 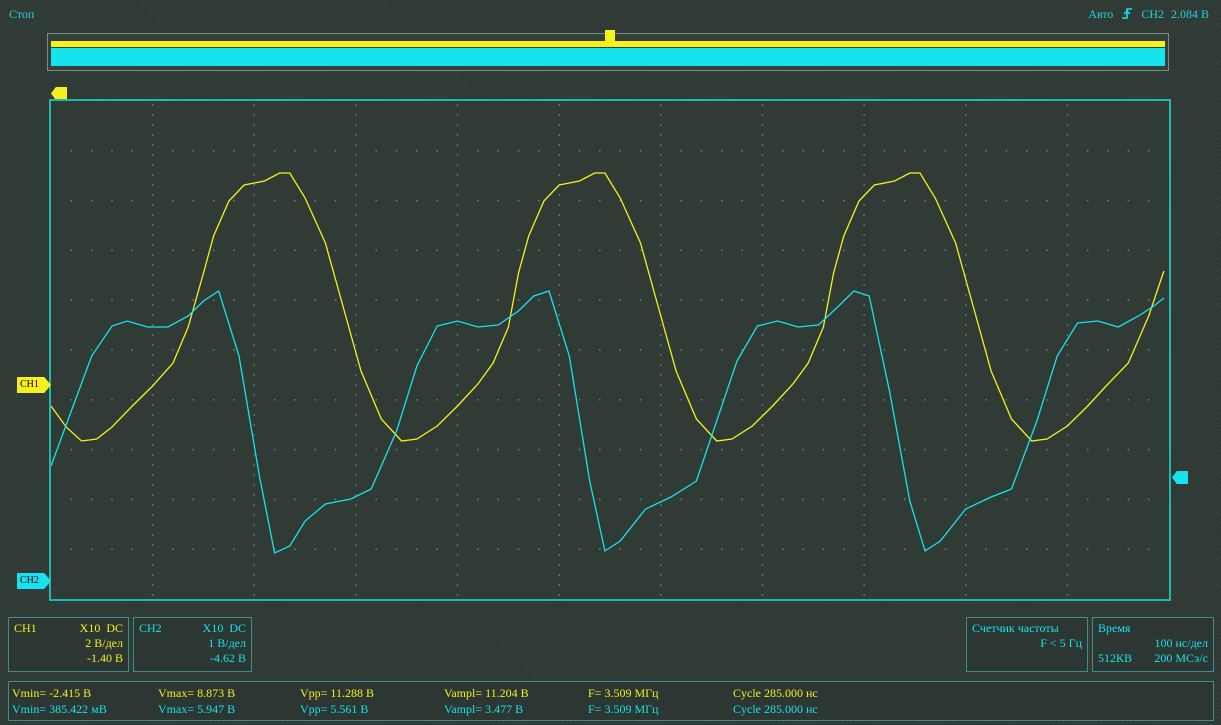 What do you see at coordinates (1190, 14) in the screenshot?
I see `trigger-level: 2.084 В` at bounding box center [1190, 14].